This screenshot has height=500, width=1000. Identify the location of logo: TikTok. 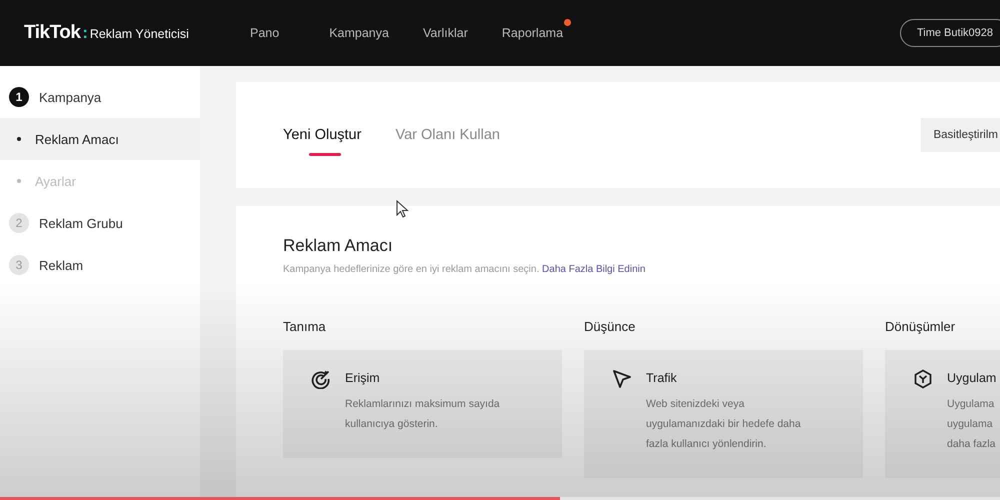
(52, 33).